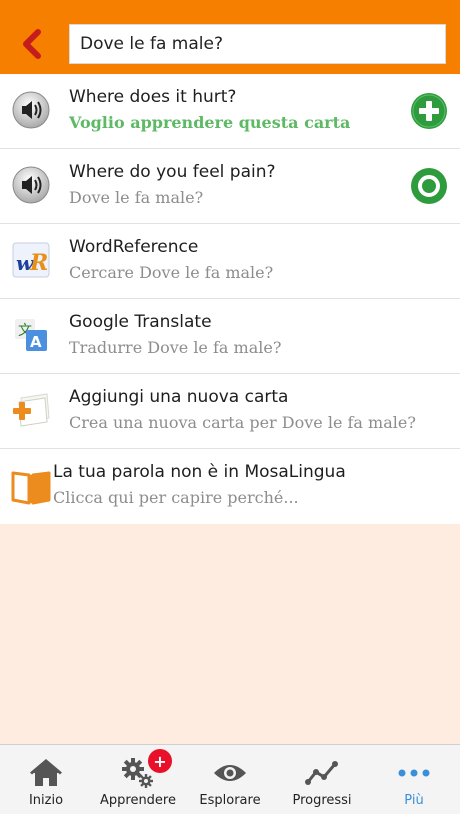  What do you see at coordinates (138, 779) in the screenshot?
I see `tab-apprendere: + Apprendere` at bounding box center [138, 779].